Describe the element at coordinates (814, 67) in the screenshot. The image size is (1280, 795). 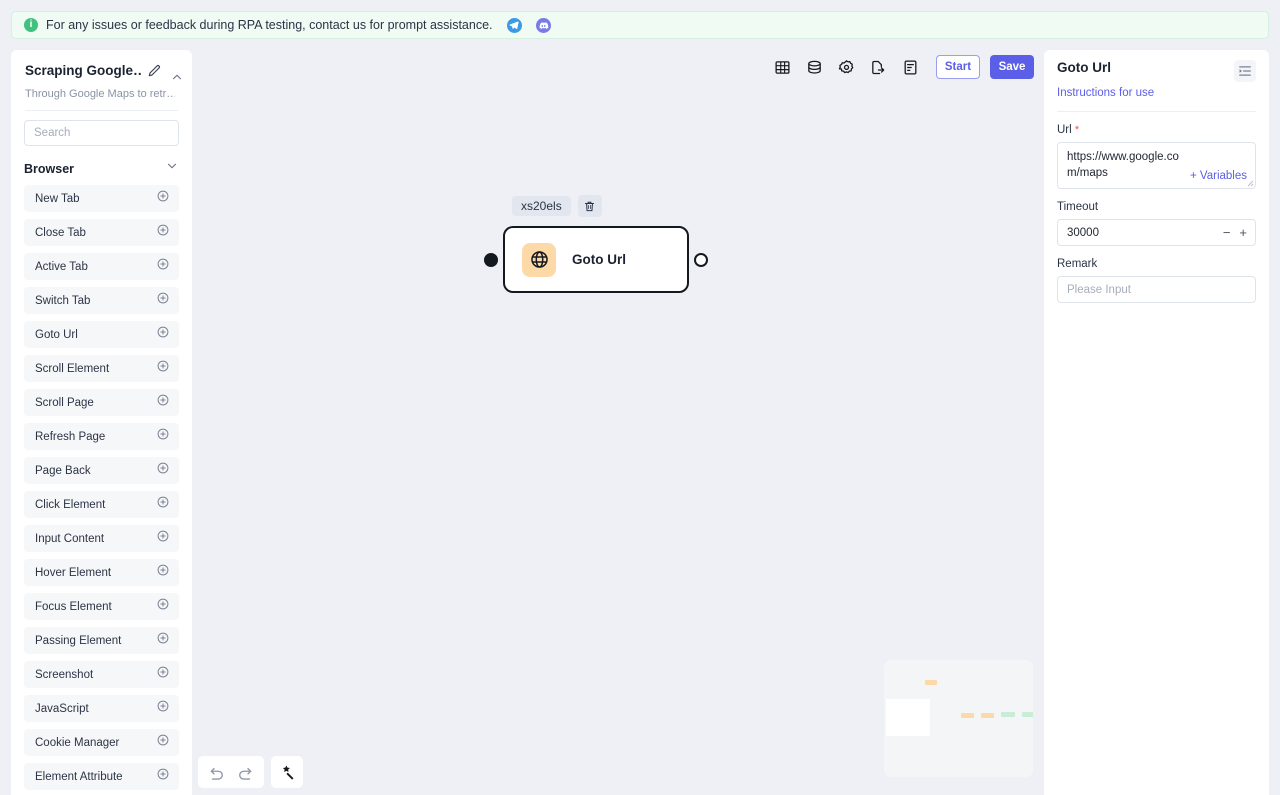
I see `database-icon` at that location.